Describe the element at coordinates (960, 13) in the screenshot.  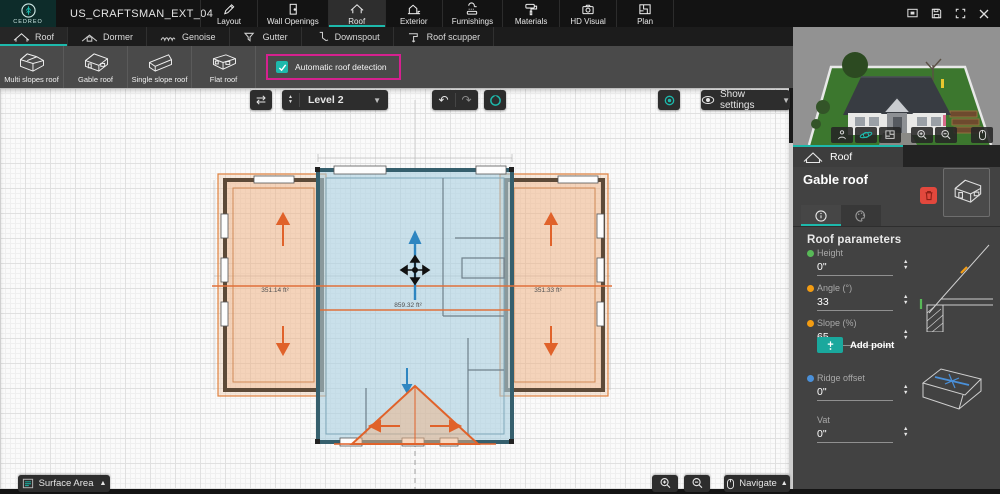
I see `fullscreen-icon` at that location.